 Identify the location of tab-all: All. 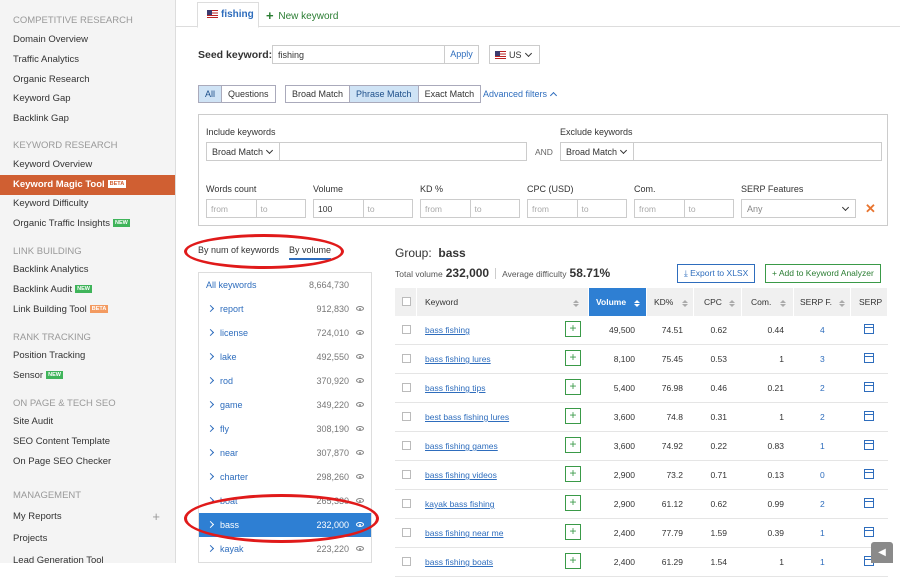
(210, 94).